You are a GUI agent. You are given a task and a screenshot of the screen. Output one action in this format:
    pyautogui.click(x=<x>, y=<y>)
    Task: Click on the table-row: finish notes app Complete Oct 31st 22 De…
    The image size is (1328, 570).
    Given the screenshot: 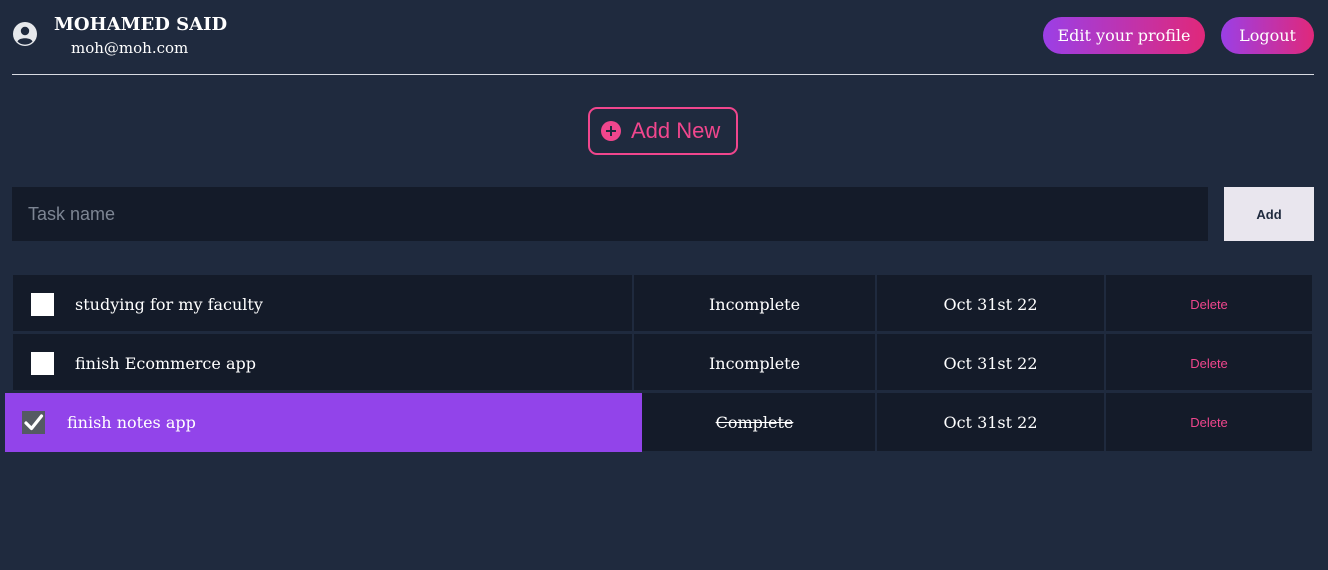 What is the action you would take?
    pyautogui.click(x=658, y=422)
    